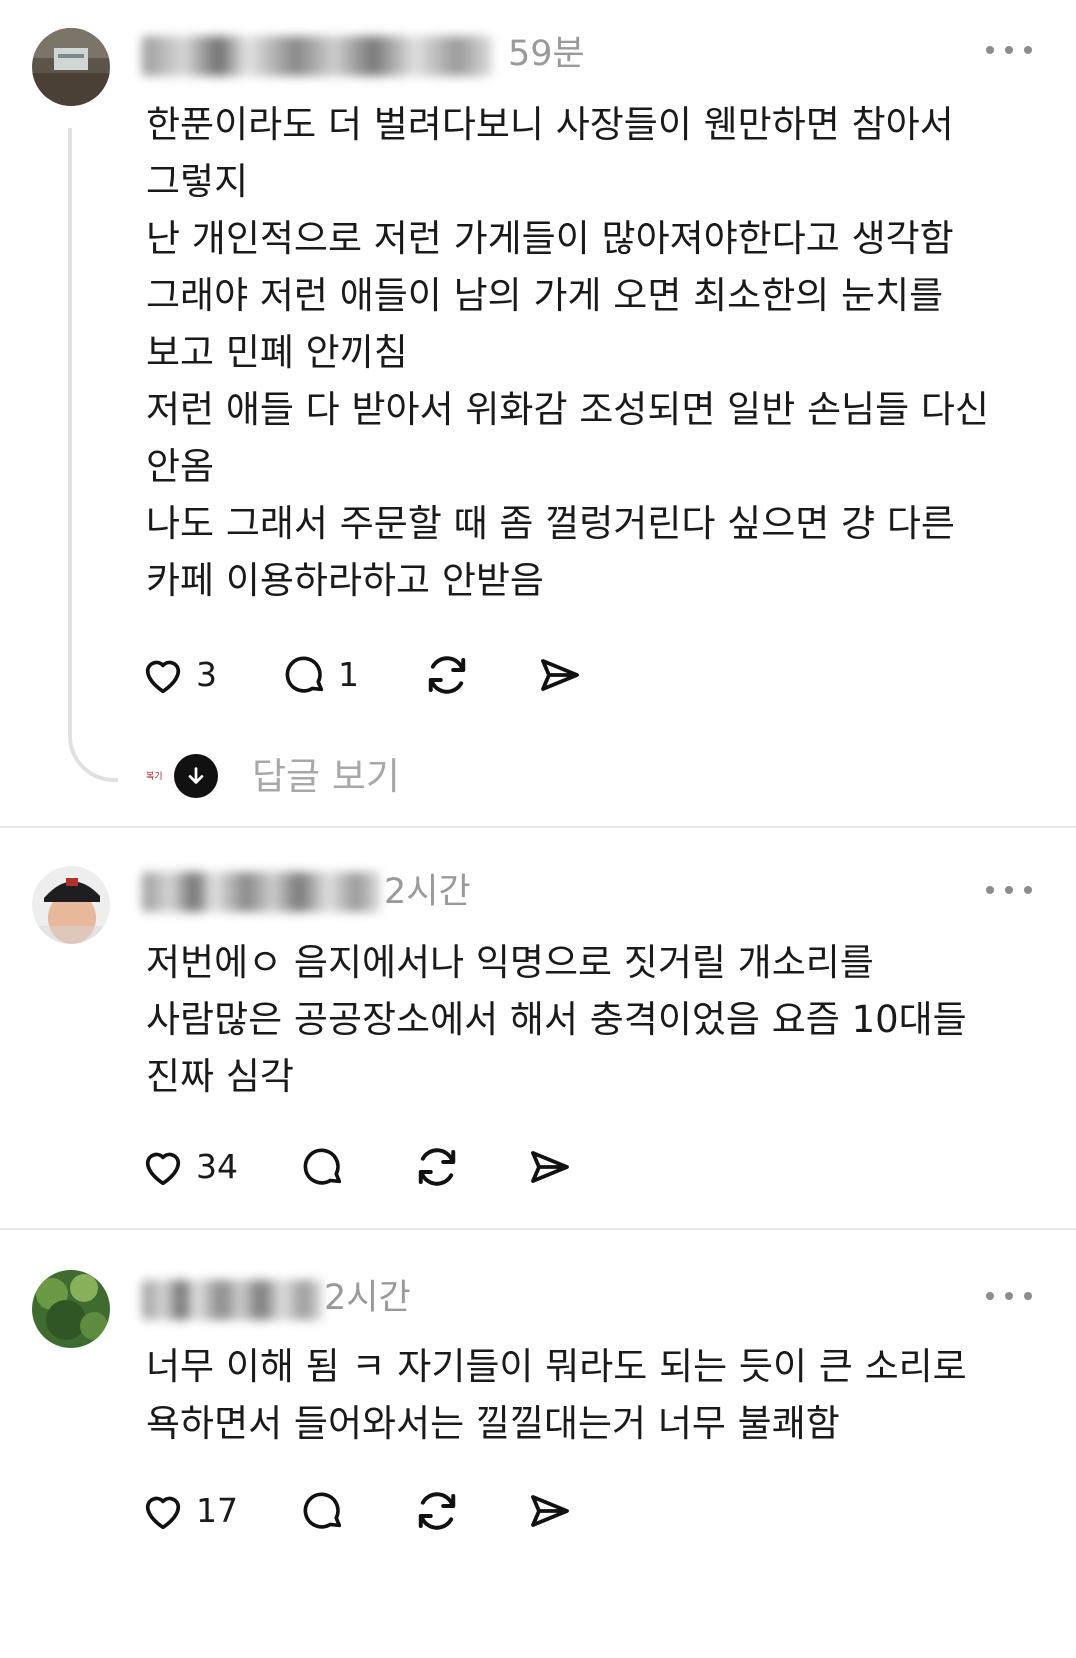 The height and width of the screenshot is (1658, 1076). Describe the element at coordinates (180, 466) in the screenshot. I see `text-line: 안옴` at that location.